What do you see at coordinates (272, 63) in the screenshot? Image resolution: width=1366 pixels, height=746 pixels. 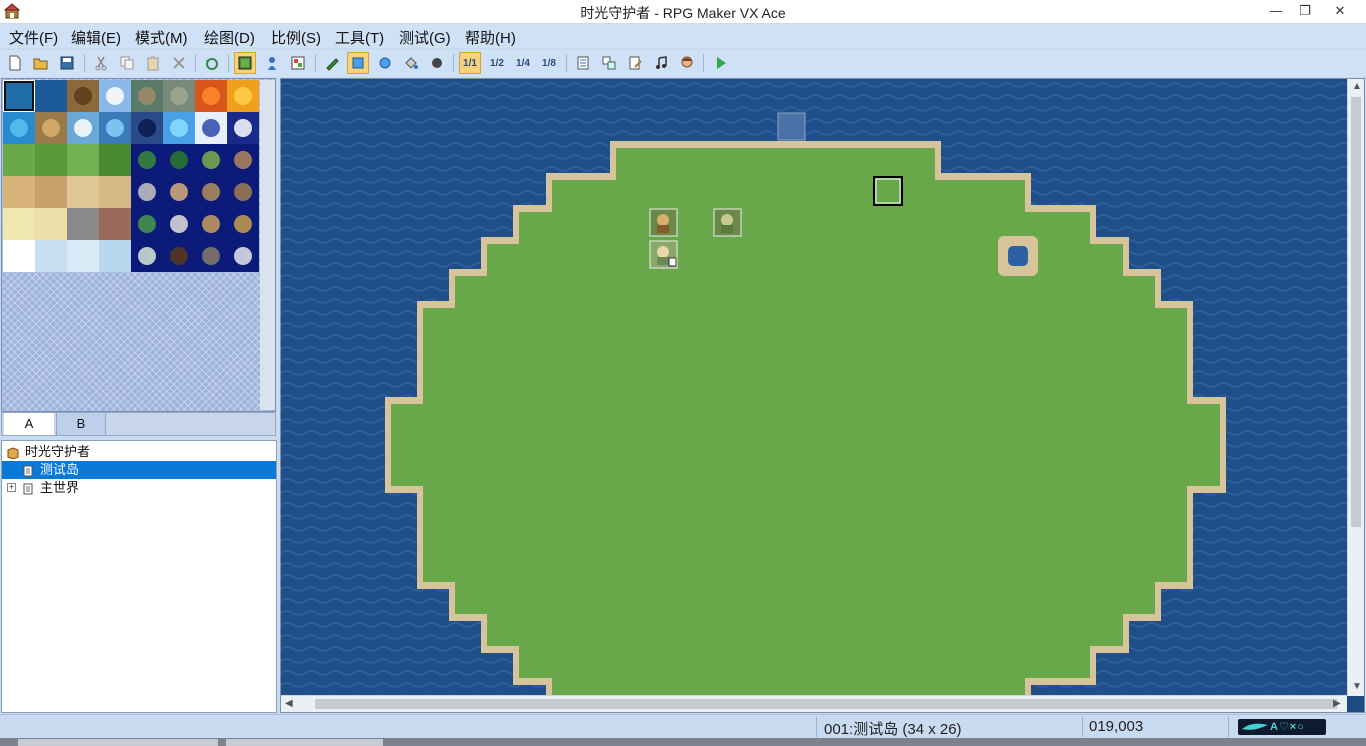 I see `event-mode-icon` at bounding box center [272, 63].